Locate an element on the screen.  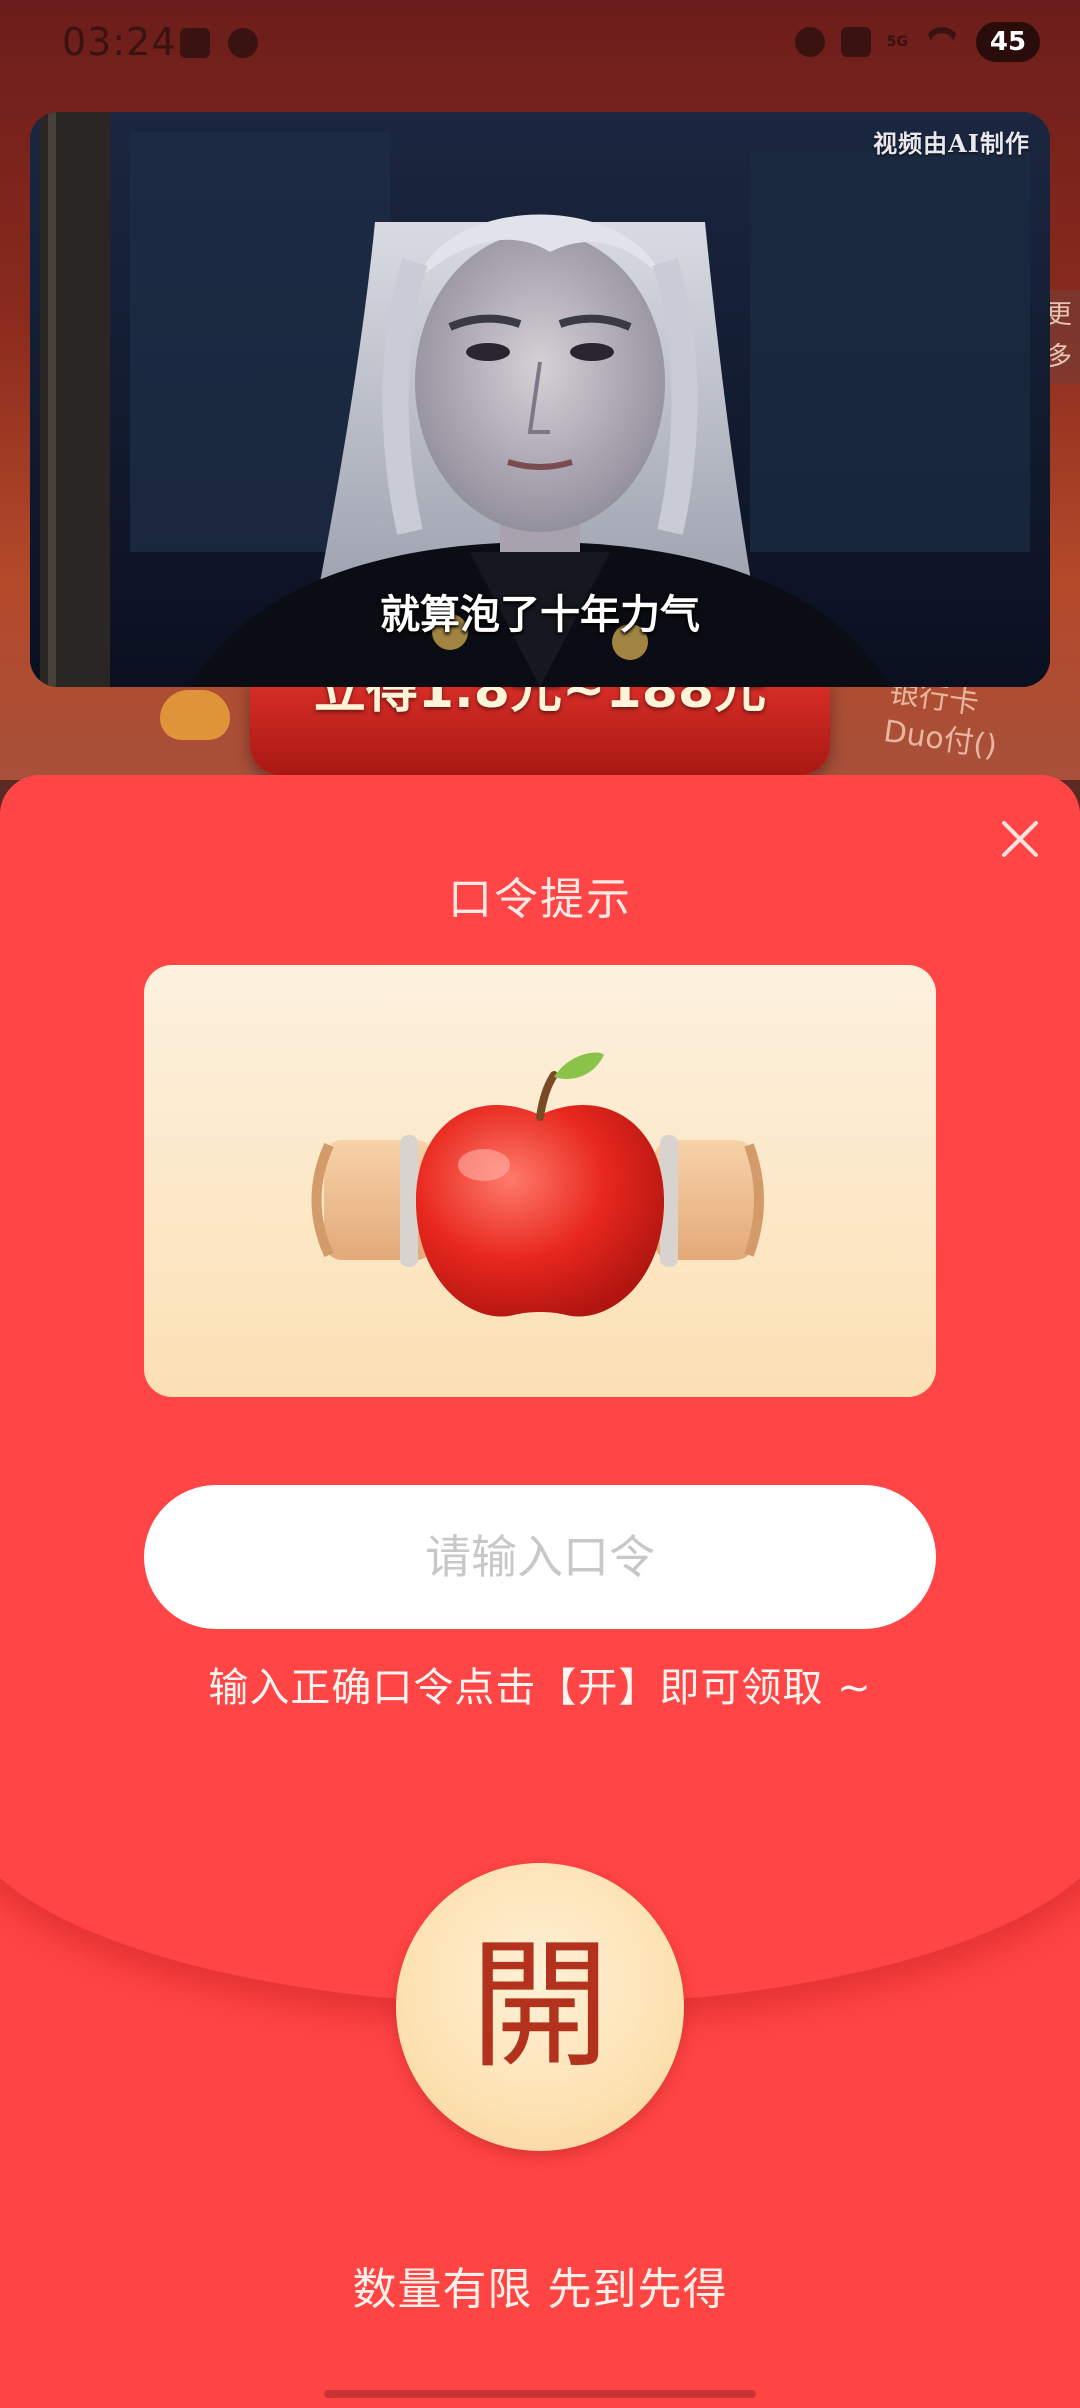
code-input is located at coordinates (540, 1557).